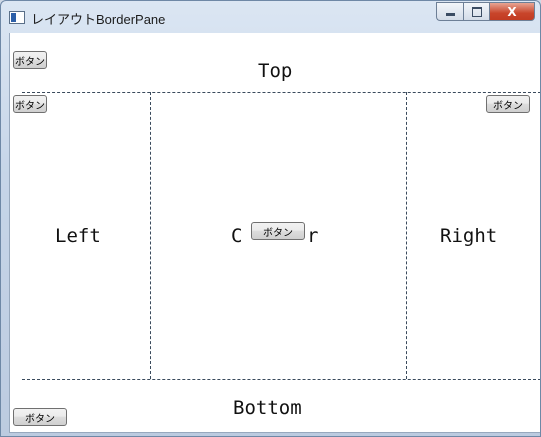  Describe the element at coordinates (275, 71) in the screenshot. I see `top-label: Top` at that location.